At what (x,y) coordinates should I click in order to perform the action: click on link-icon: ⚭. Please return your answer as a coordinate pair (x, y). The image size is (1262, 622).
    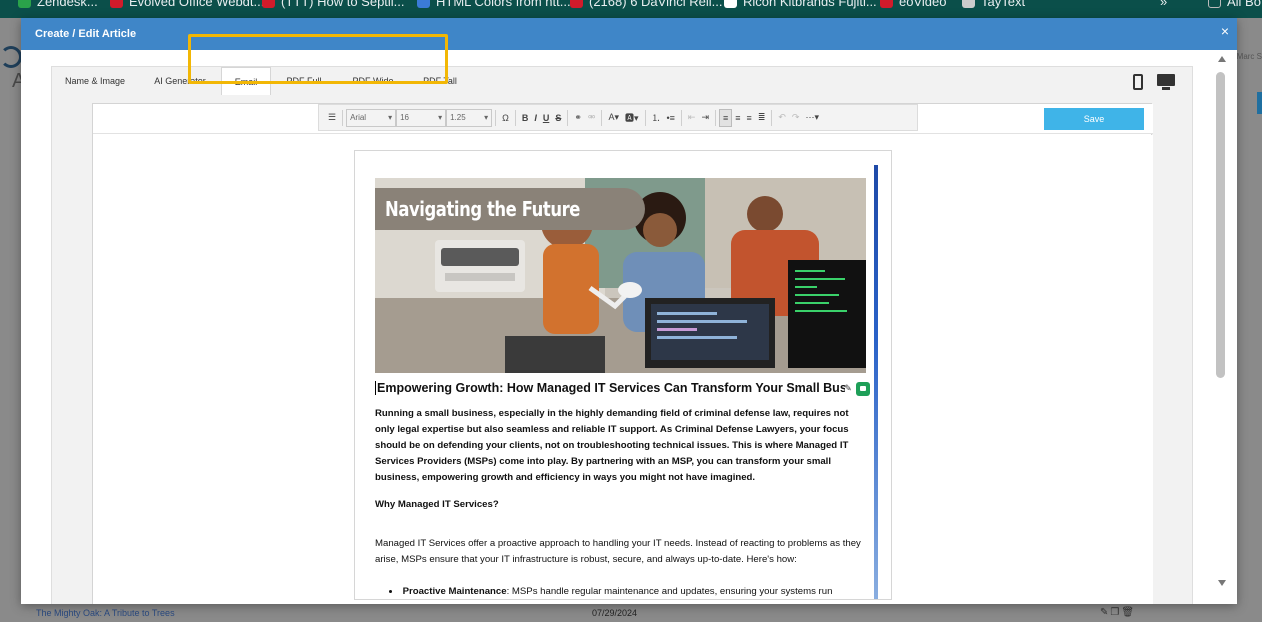
    Looking at the image, I should click on (578, 118).